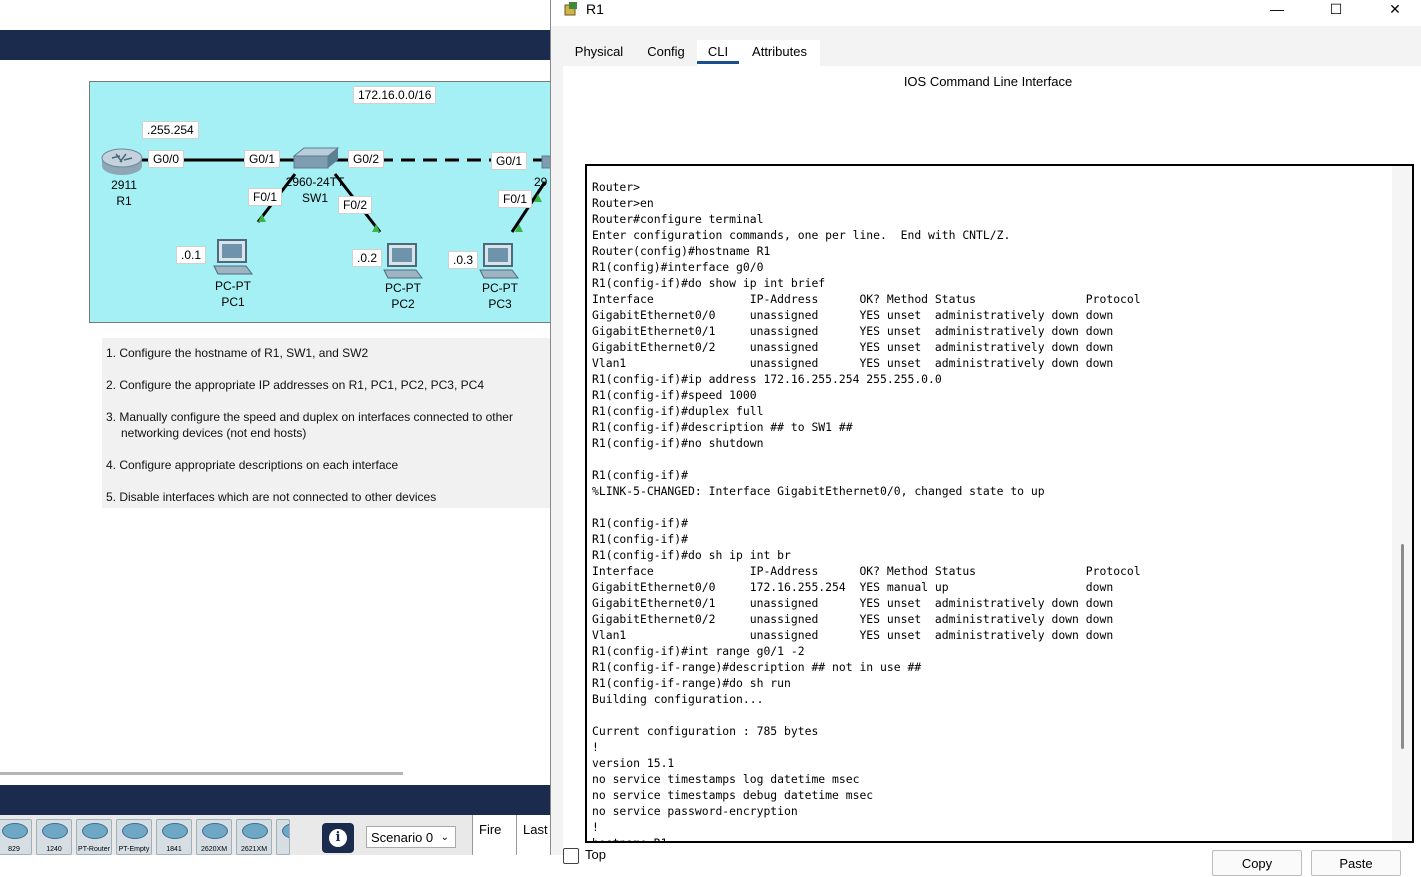 This screenshot has width=1421, height=877. Describe the element at coordinates (444, 837) in the screenshot. I see `chevron-down-icon: ⌄` at that location.